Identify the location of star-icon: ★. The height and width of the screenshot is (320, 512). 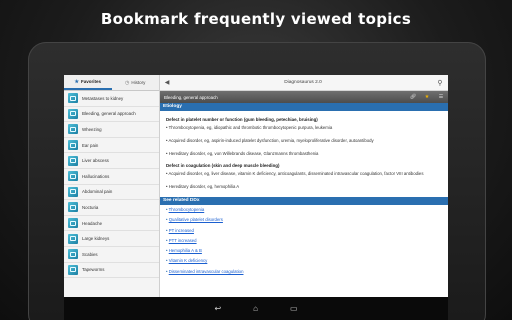
(76, 81).